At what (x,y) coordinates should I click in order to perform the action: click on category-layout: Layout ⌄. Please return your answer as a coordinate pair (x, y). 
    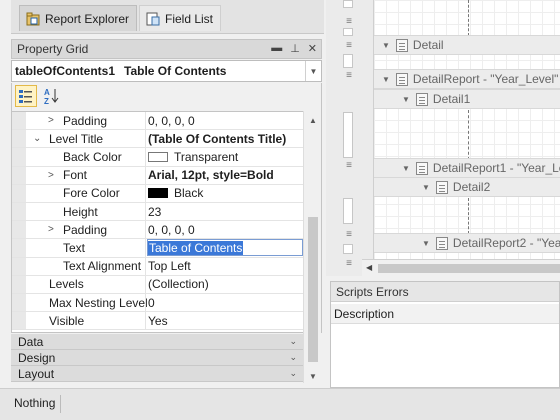
    Looking at the image, I should click on (157, 374).